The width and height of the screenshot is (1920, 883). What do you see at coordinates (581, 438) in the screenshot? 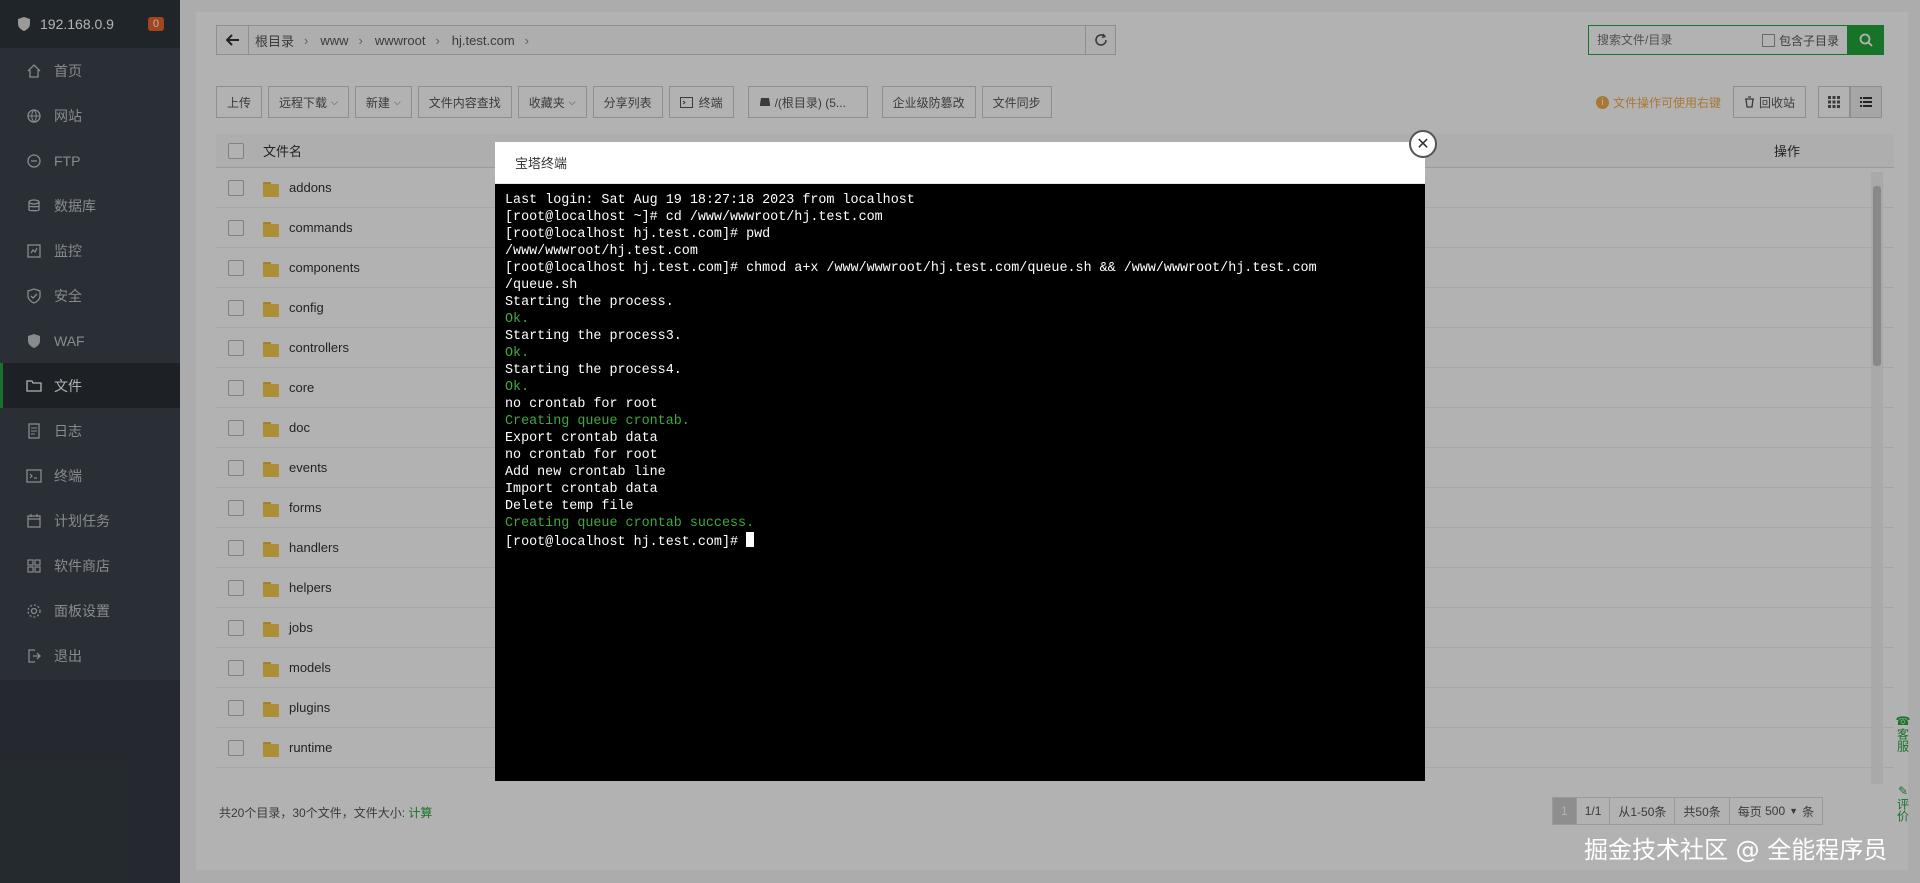
I see `terminal-line: Export crontab data` at bounding box center [581, 438].